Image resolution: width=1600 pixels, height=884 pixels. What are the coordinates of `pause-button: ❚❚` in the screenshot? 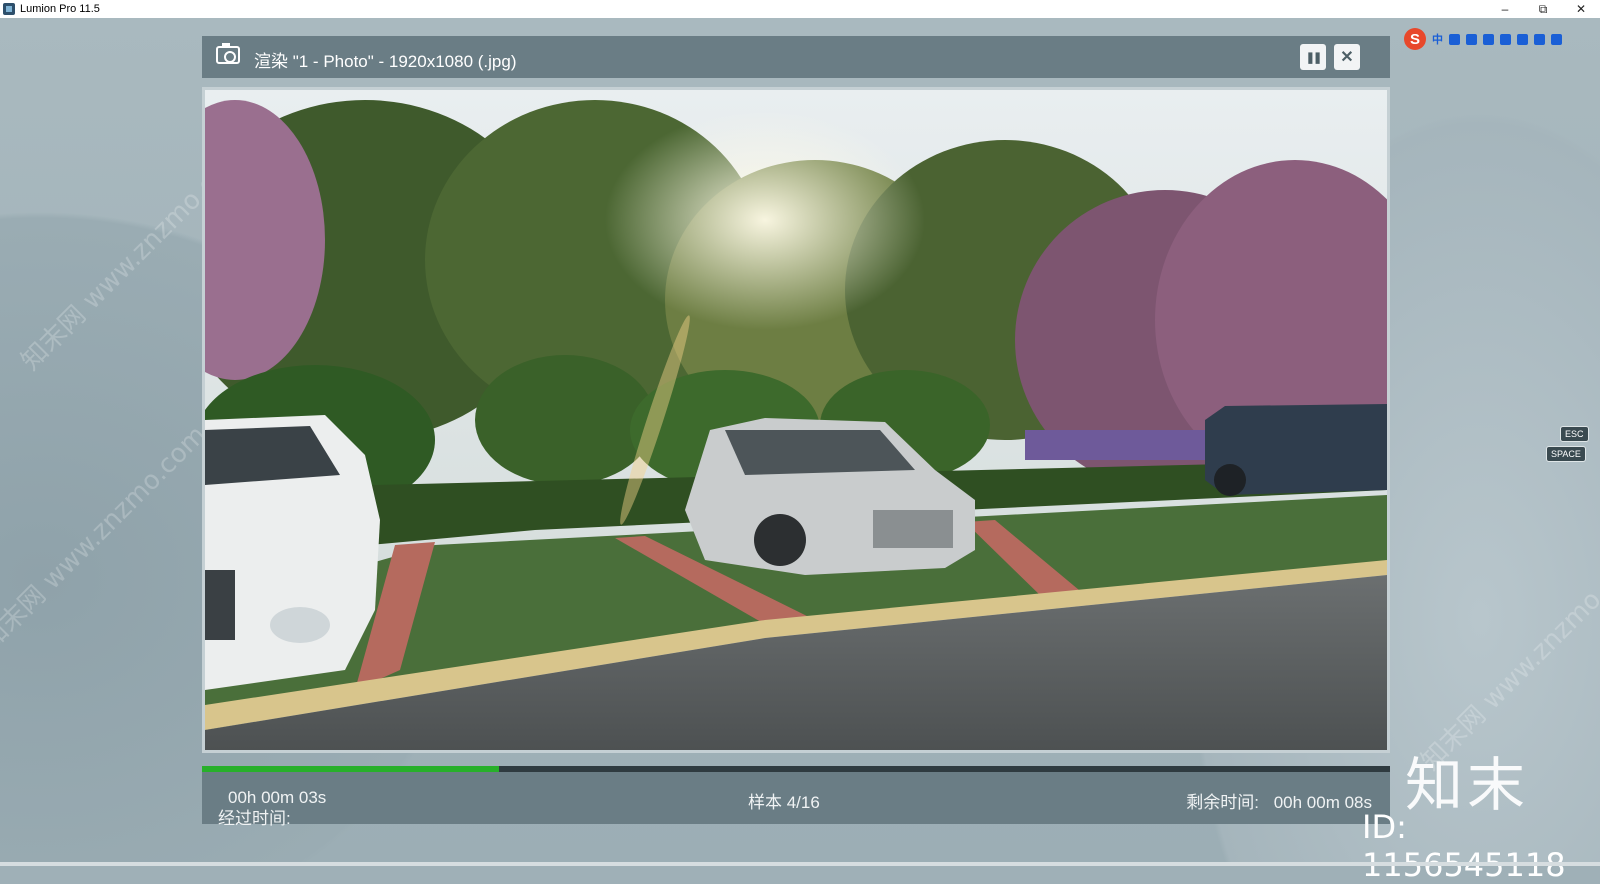 It's located at (1313, 57).